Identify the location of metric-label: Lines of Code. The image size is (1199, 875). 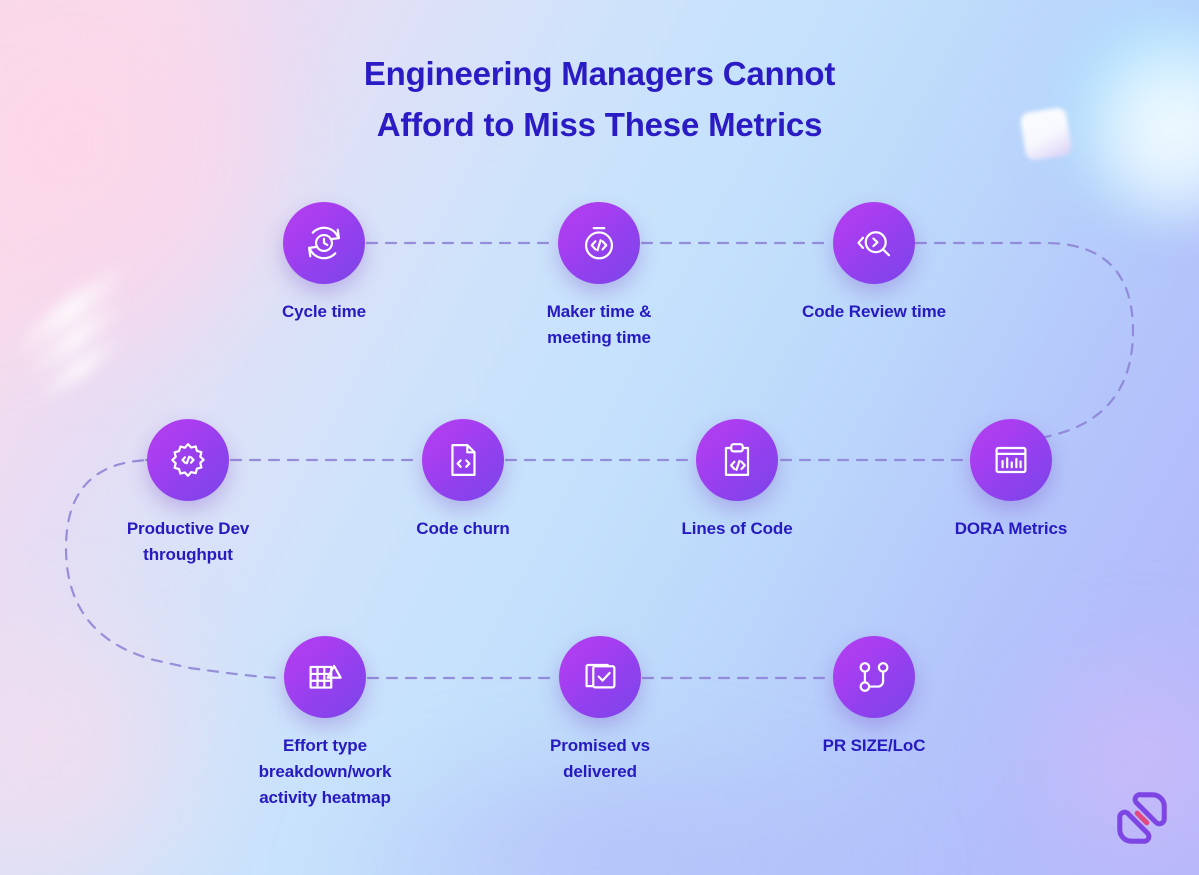
(737, 529).